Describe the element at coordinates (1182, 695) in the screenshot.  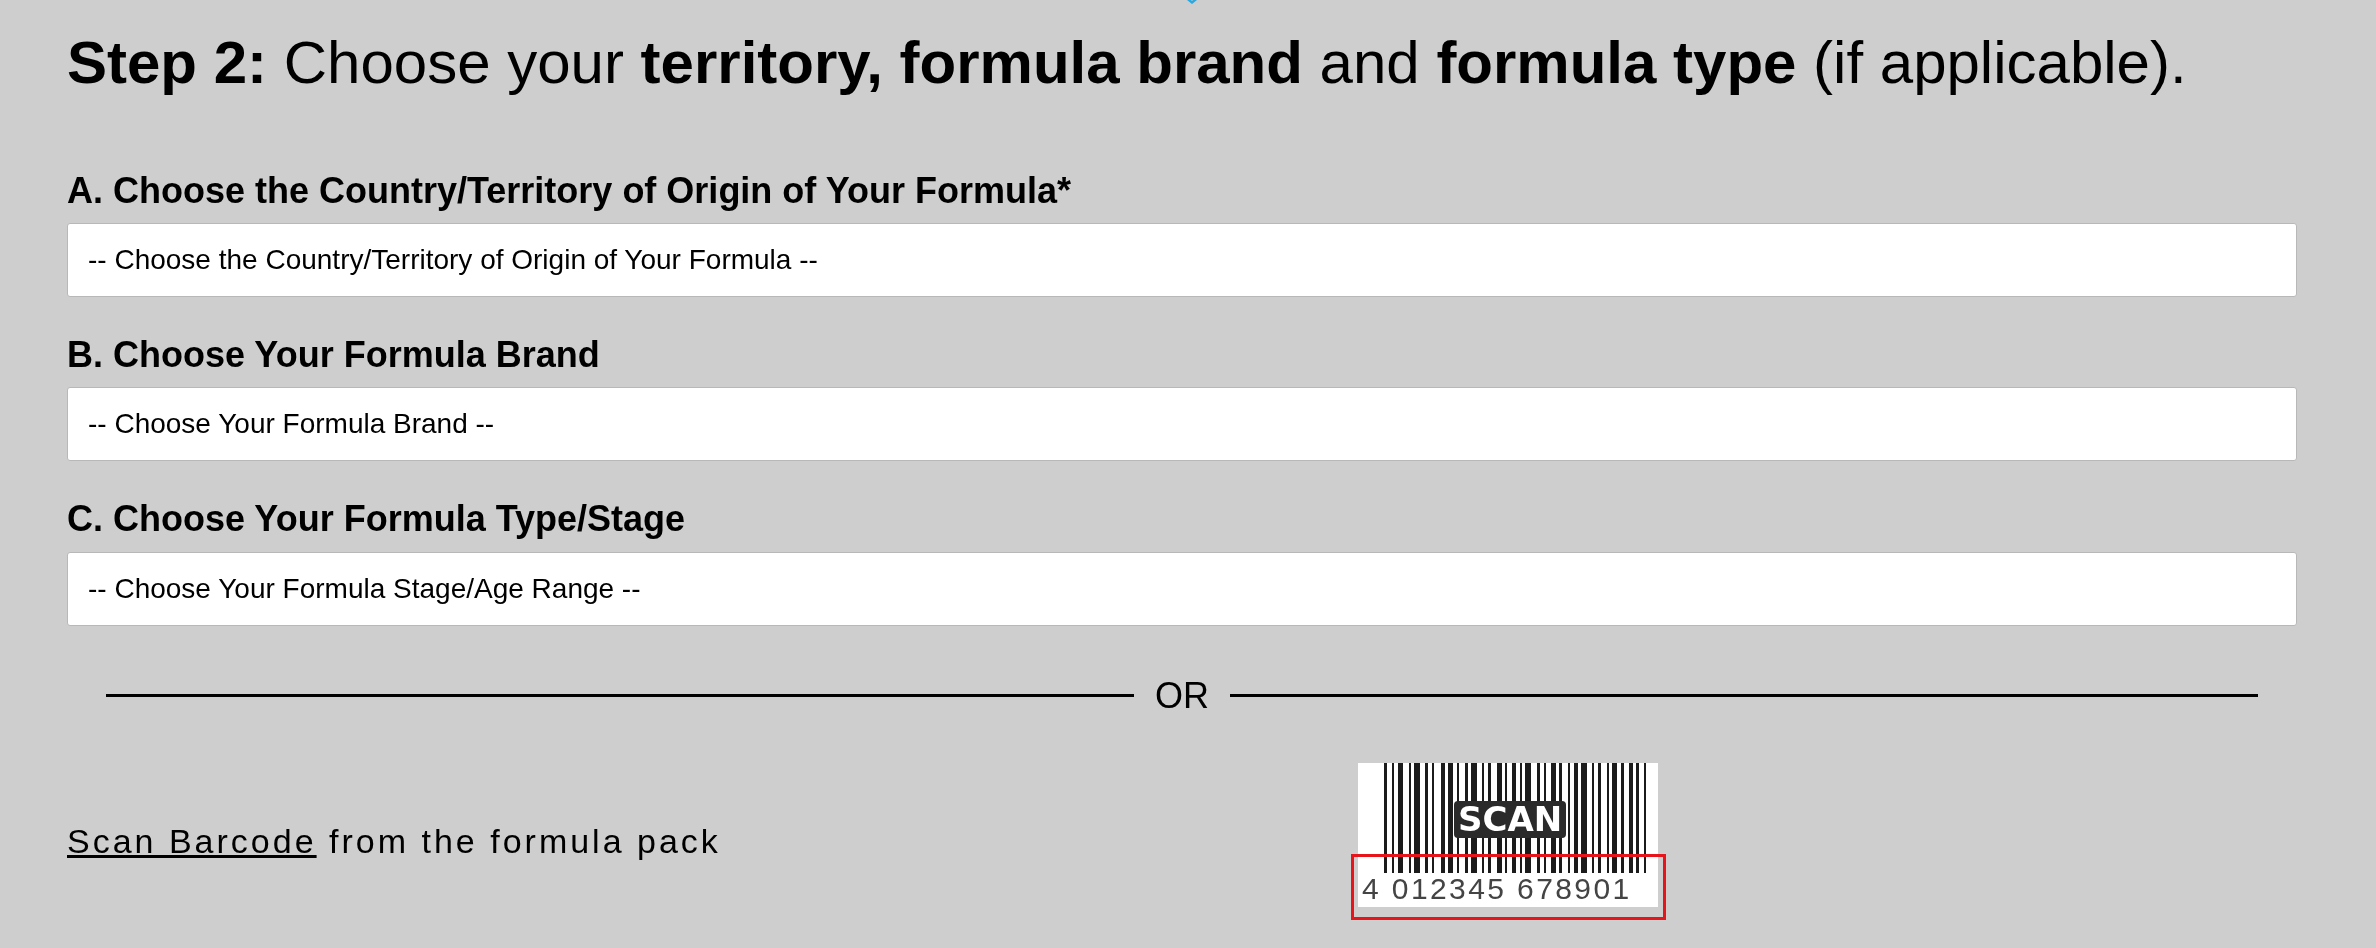
I see `divider-label: OR` at that location.